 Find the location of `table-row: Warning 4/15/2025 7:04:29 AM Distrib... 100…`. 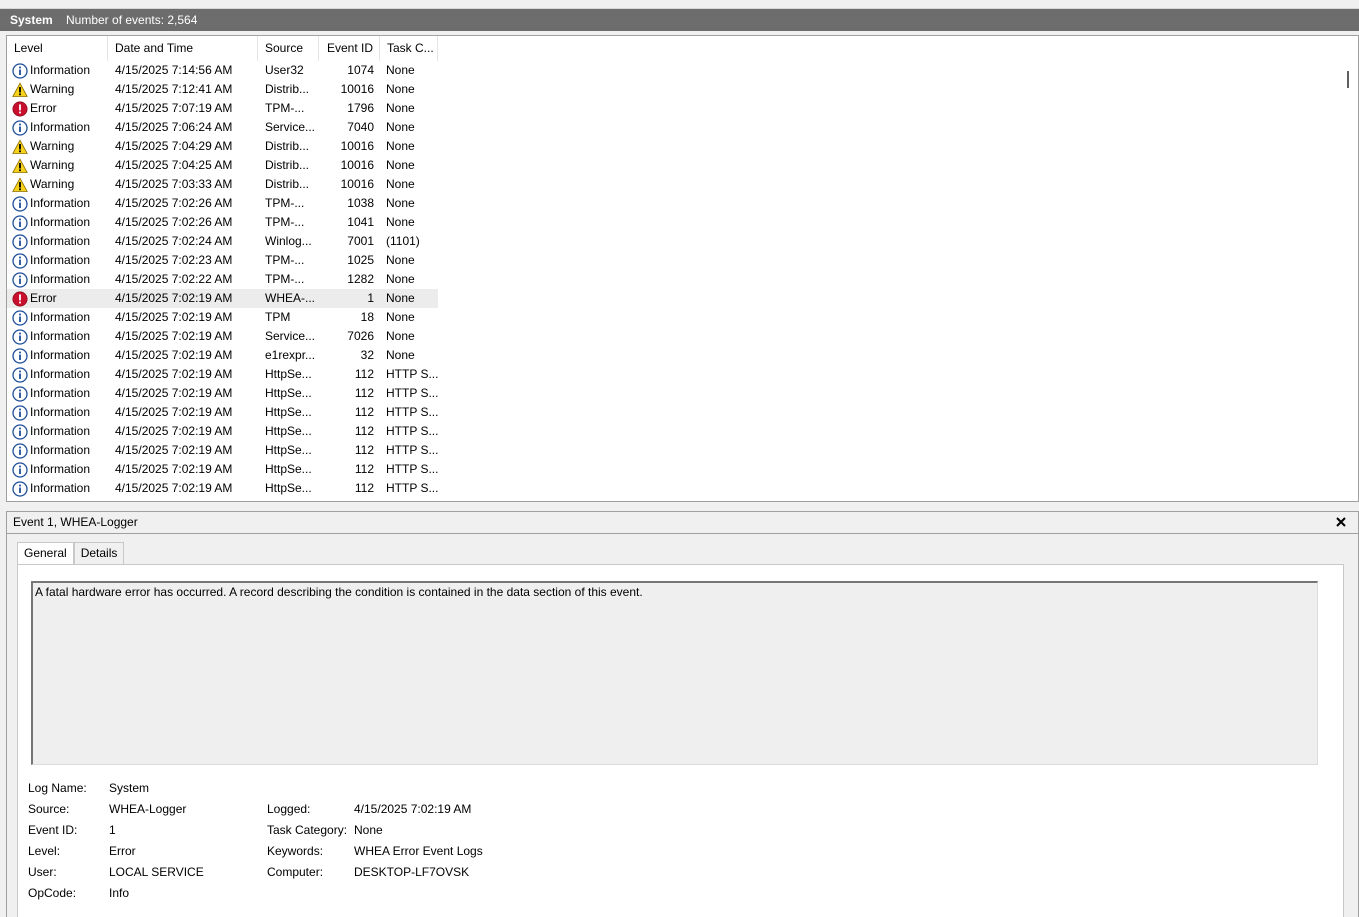

table-row: Warning 4/15/2025 7:04:29 AM Distrib... 100… is located at coordinates (675, 146).